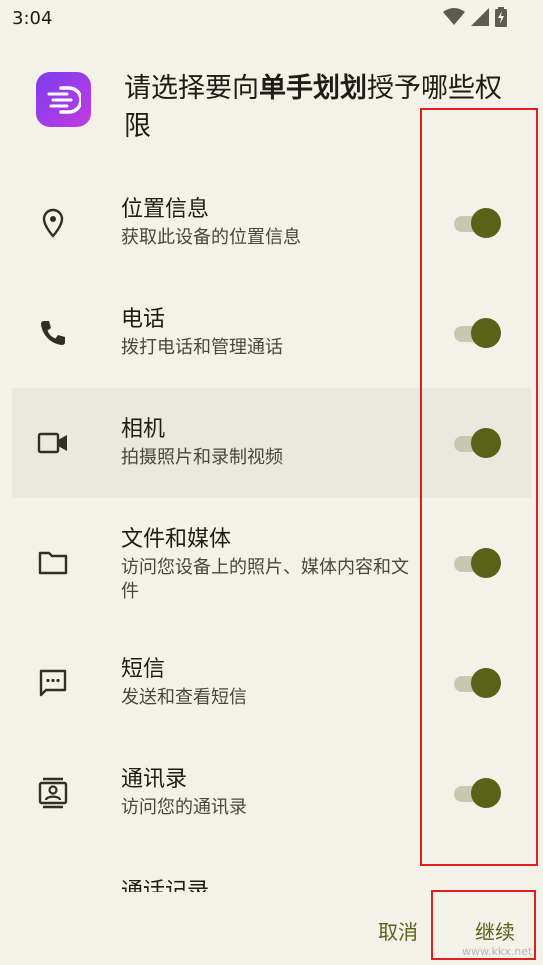  What do you see at coordinates (165, 209) in the screenshot?
I see `permission-title: 位置信息` at bounding box center [165, 209].